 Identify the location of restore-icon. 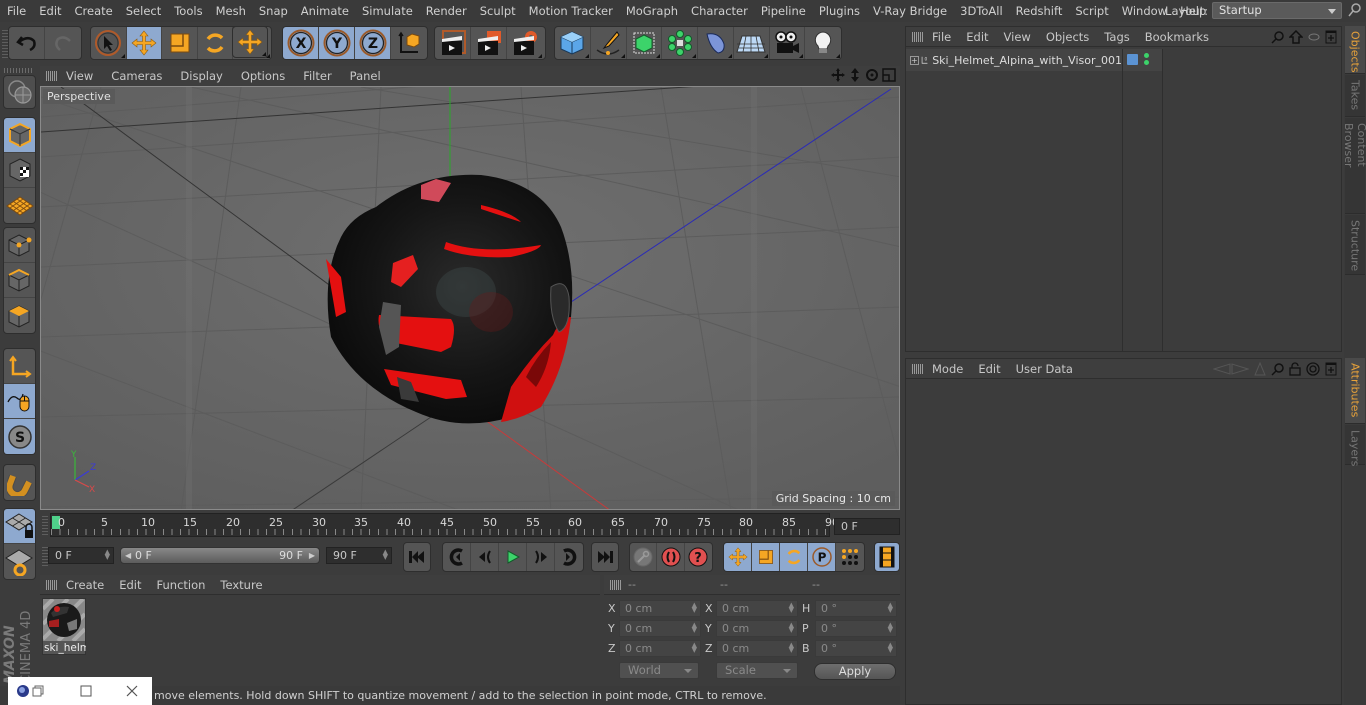
(38, 691).